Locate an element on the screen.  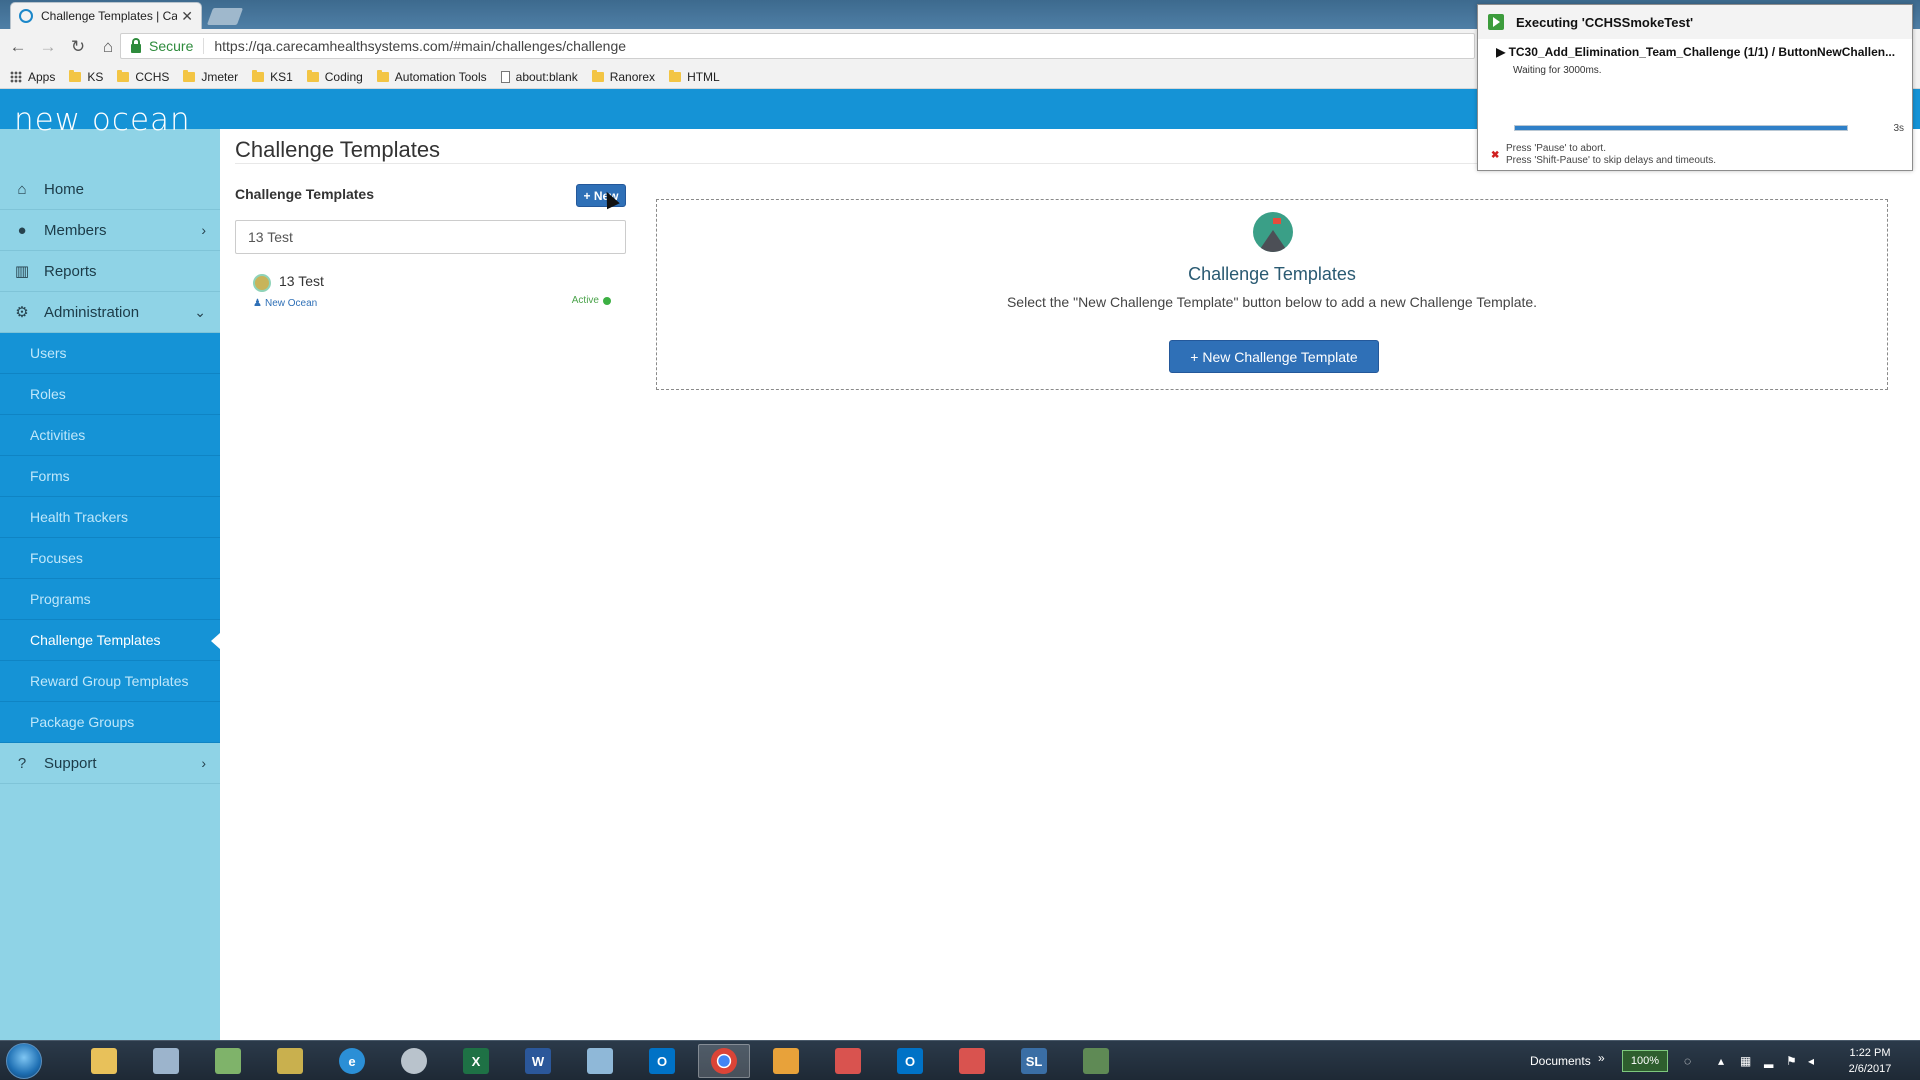
ranorex-studio-taskbar-button is located at coordinates (786, 1061).